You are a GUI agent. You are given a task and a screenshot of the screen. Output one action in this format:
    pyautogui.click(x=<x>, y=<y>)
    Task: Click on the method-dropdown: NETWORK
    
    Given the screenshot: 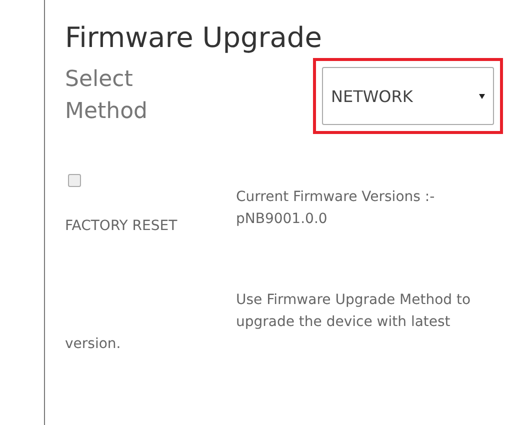 What is the action you would take?
    pyautogui.click(x=408, y=96)
    